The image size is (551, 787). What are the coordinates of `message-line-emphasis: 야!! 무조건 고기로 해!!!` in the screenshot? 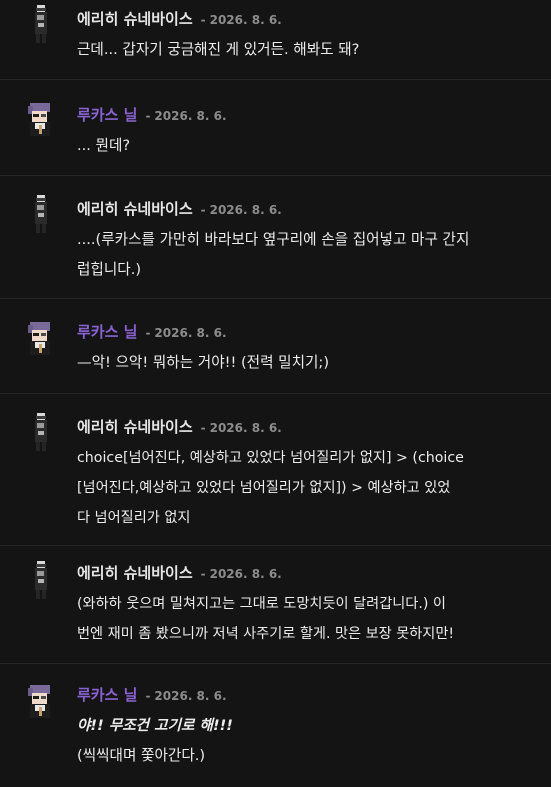 It's located at (155, 725).